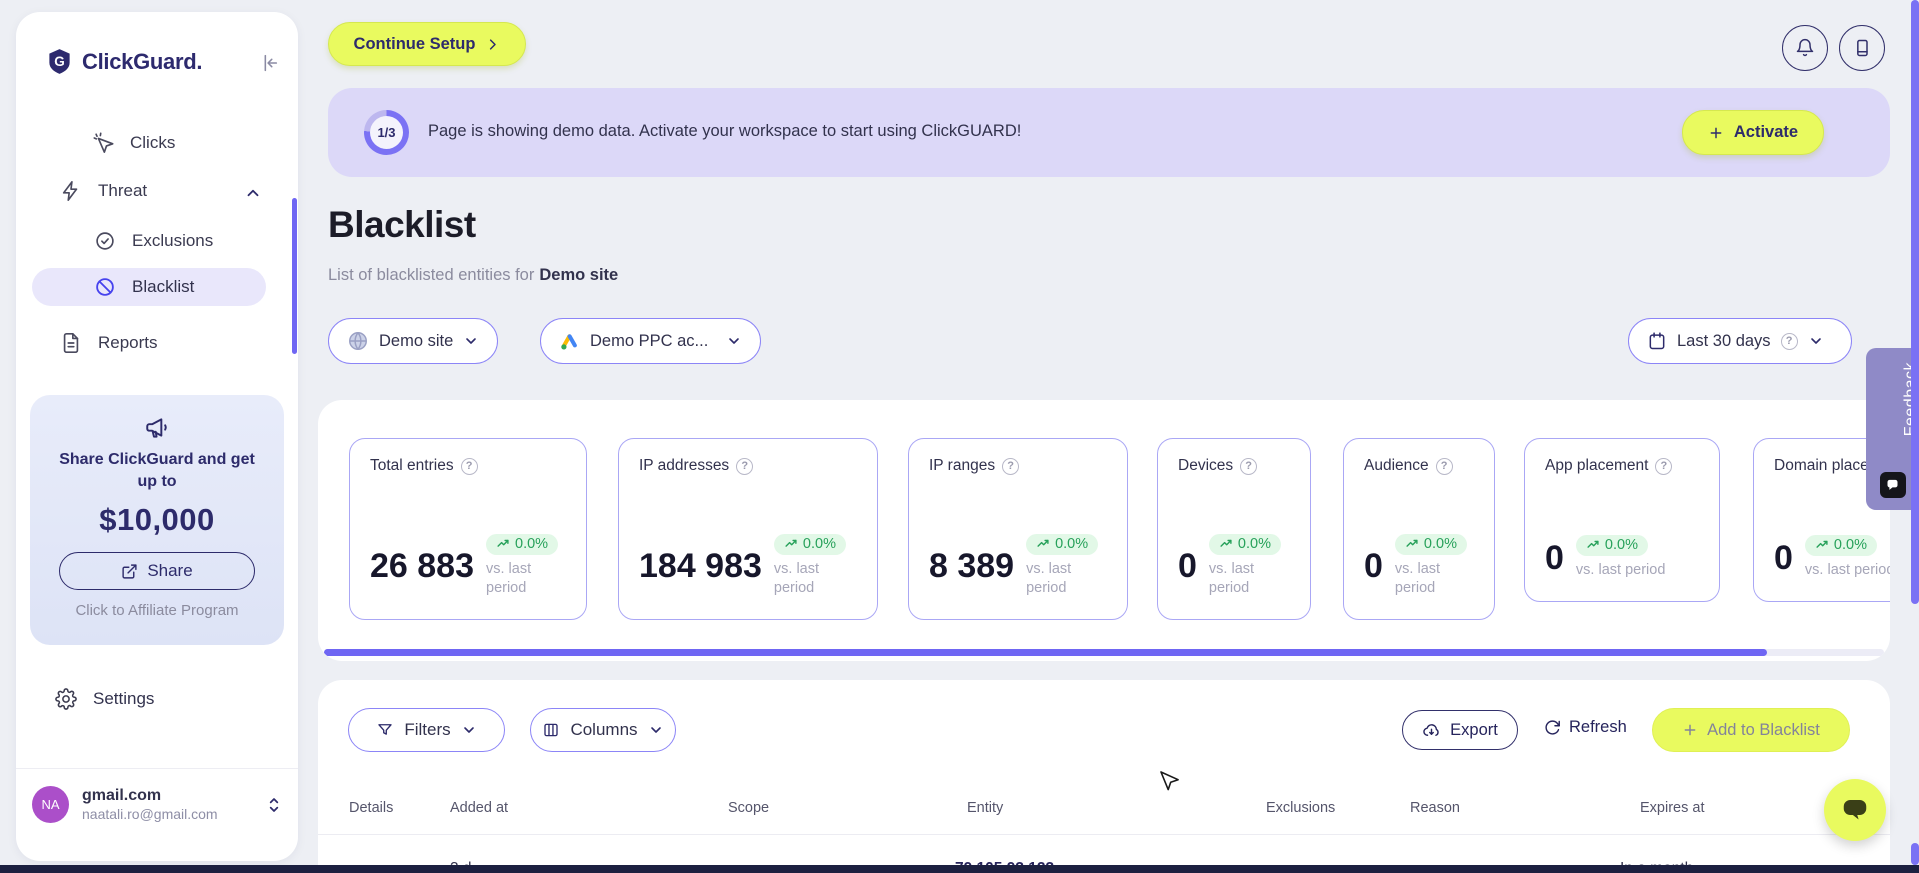 Image resolution: width=1919 pixels, height=873 pixels. I want to click on continue-setup-button: Continue Setup, so click(427, 44).